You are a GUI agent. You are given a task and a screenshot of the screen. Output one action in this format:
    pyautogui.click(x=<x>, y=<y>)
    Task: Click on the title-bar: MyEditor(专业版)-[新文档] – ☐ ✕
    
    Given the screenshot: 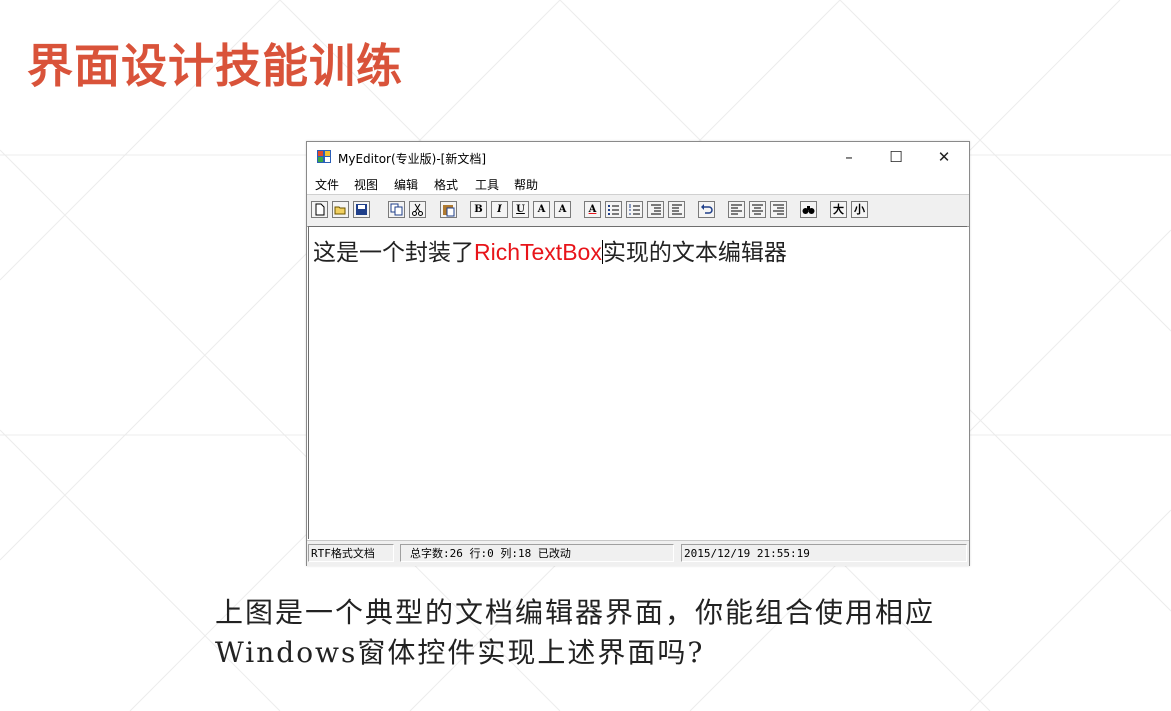 What is the action you would take?
    pyautogui.click(x=638, y=157)
    